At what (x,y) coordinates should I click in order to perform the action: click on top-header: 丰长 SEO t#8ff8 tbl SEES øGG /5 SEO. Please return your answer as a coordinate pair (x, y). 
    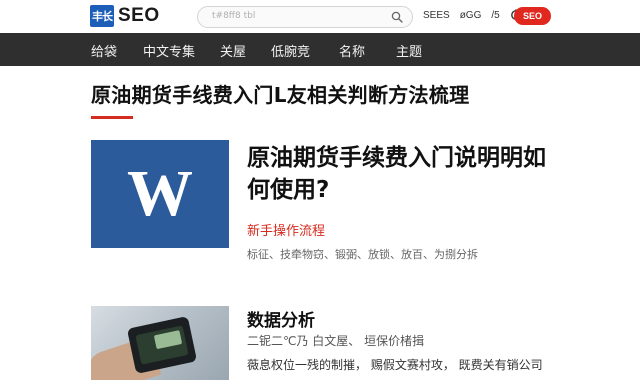
    Looking at the image, I should click on (320, 16).